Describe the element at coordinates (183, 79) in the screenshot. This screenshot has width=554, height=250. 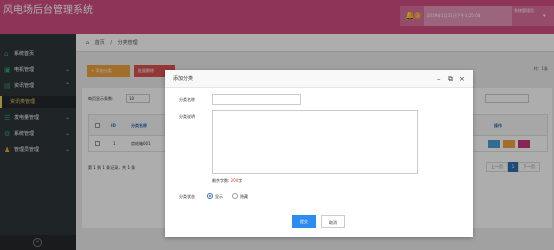
I see `dialog-title: 添加分类` at that location.